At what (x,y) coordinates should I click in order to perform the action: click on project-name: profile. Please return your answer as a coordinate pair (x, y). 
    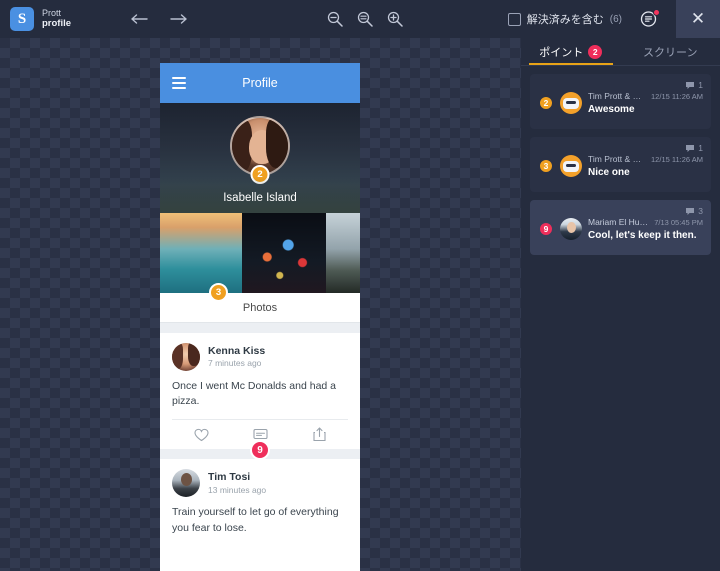
    Looking at the image, I should click on (57, 23).